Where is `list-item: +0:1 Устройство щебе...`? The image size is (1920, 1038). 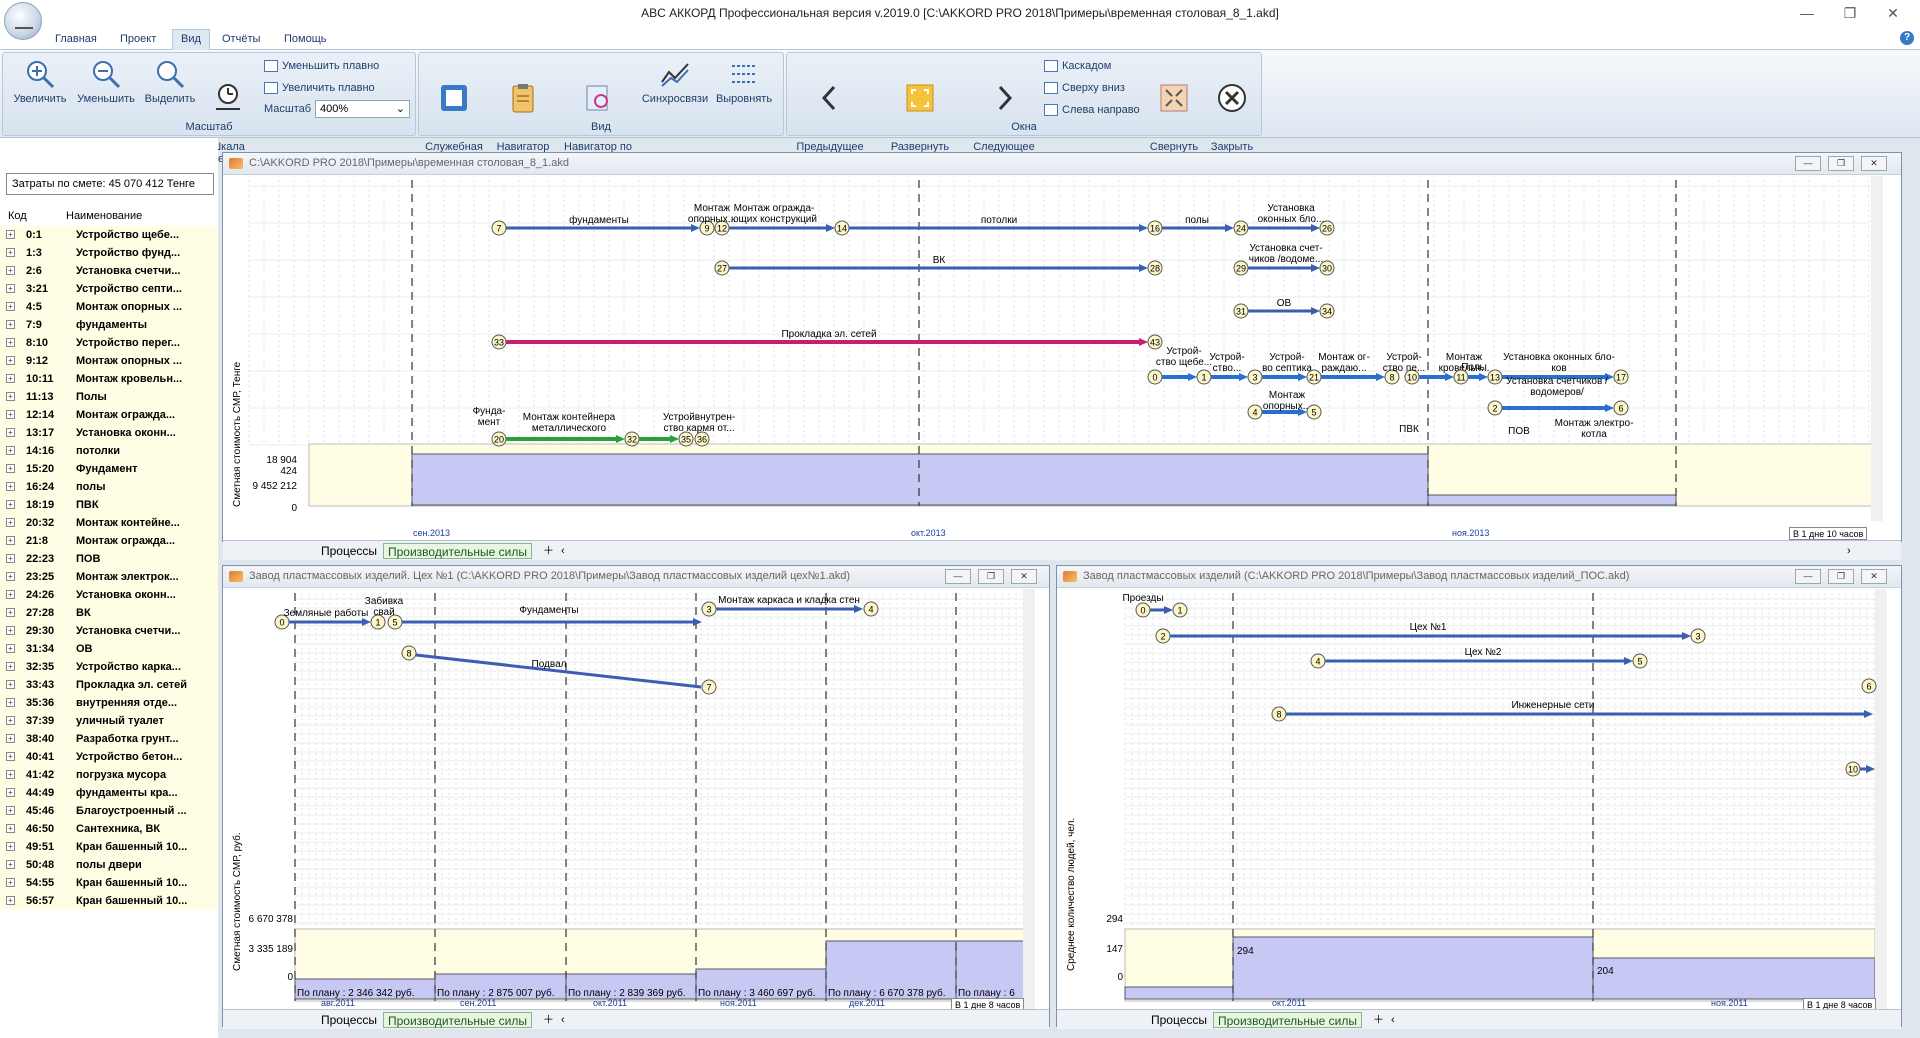
list-item: +0:1 Устройство щебе... is located at coordinates (109, 235).